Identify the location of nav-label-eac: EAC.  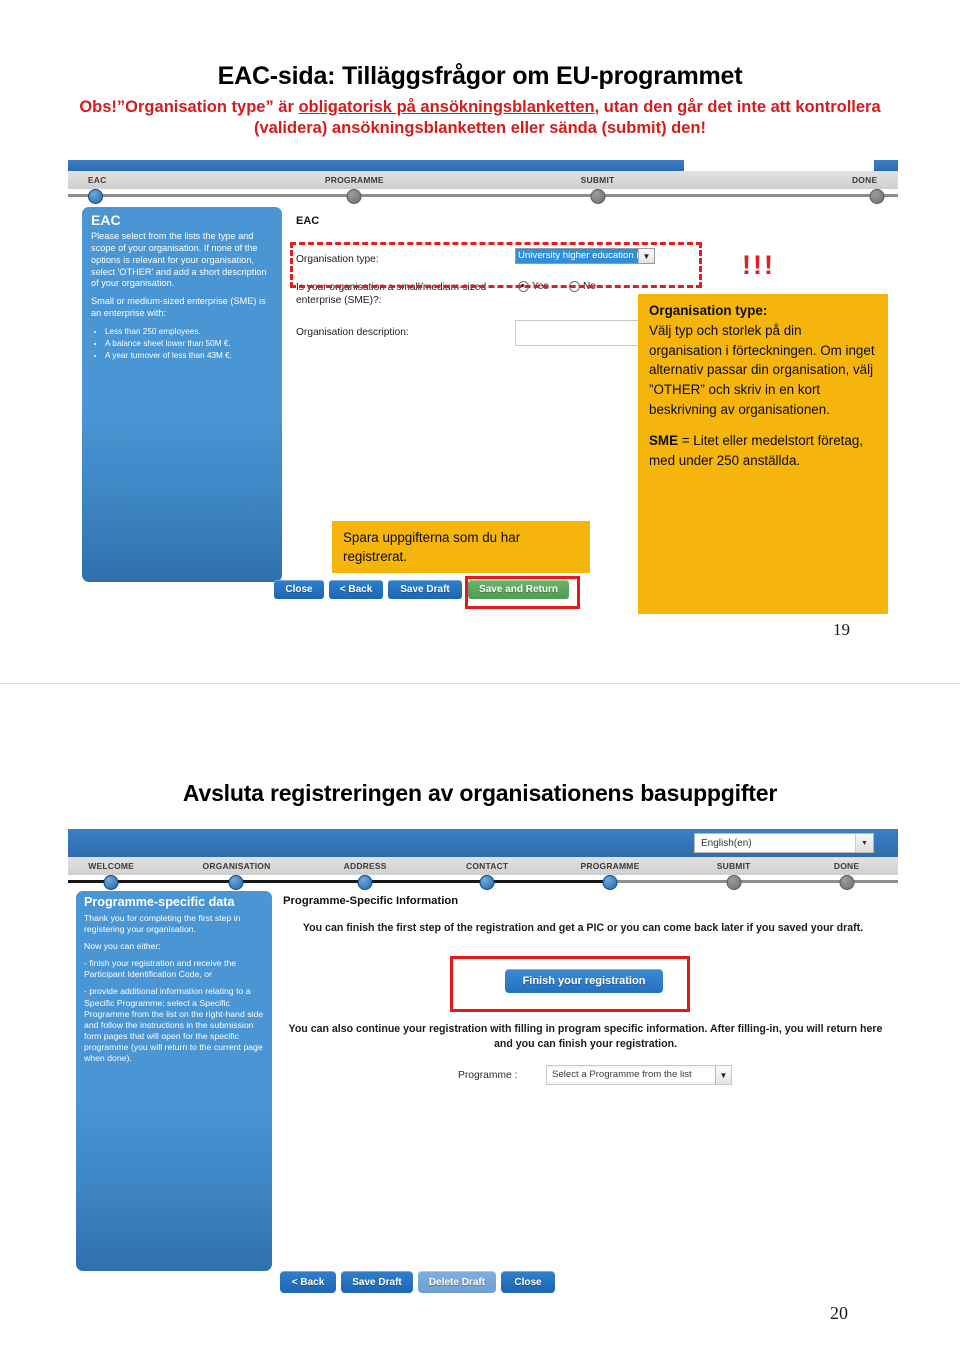
(97, 180).